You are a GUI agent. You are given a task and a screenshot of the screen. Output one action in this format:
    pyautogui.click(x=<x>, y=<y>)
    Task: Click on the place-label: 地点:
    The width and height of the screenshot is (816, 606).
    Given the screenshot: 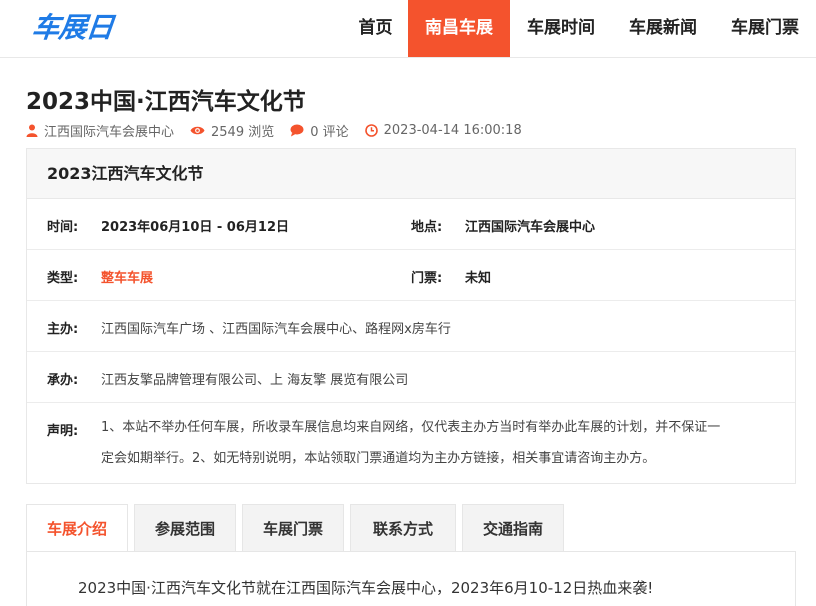 What is the action you would take?
    pyautogui.click(x=427, y=227)
    